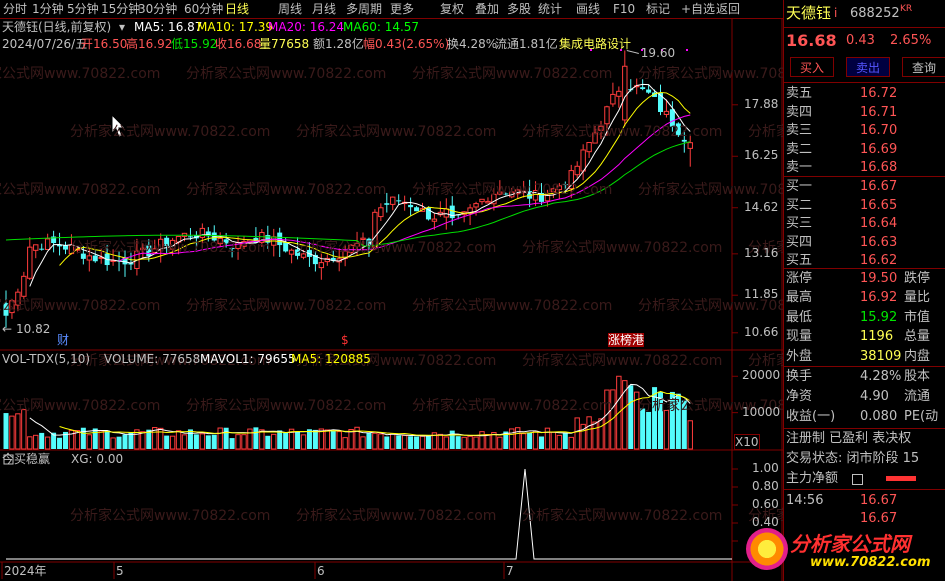 Image resolution: width=945 pixels, height=581 pixels. What do you see at coordinates (658, 9) in the screenshot?
I see `toolbar-item: 标记` at bounding box center [658, 9].